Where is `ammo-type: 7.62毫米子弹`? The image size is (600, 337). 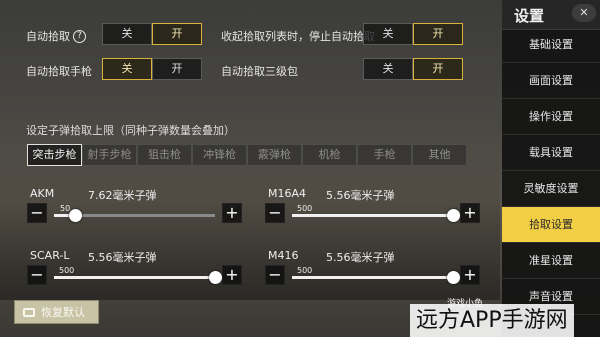 ammo-type: 7.62毫米子弹 is located at coordinates (122, 195).